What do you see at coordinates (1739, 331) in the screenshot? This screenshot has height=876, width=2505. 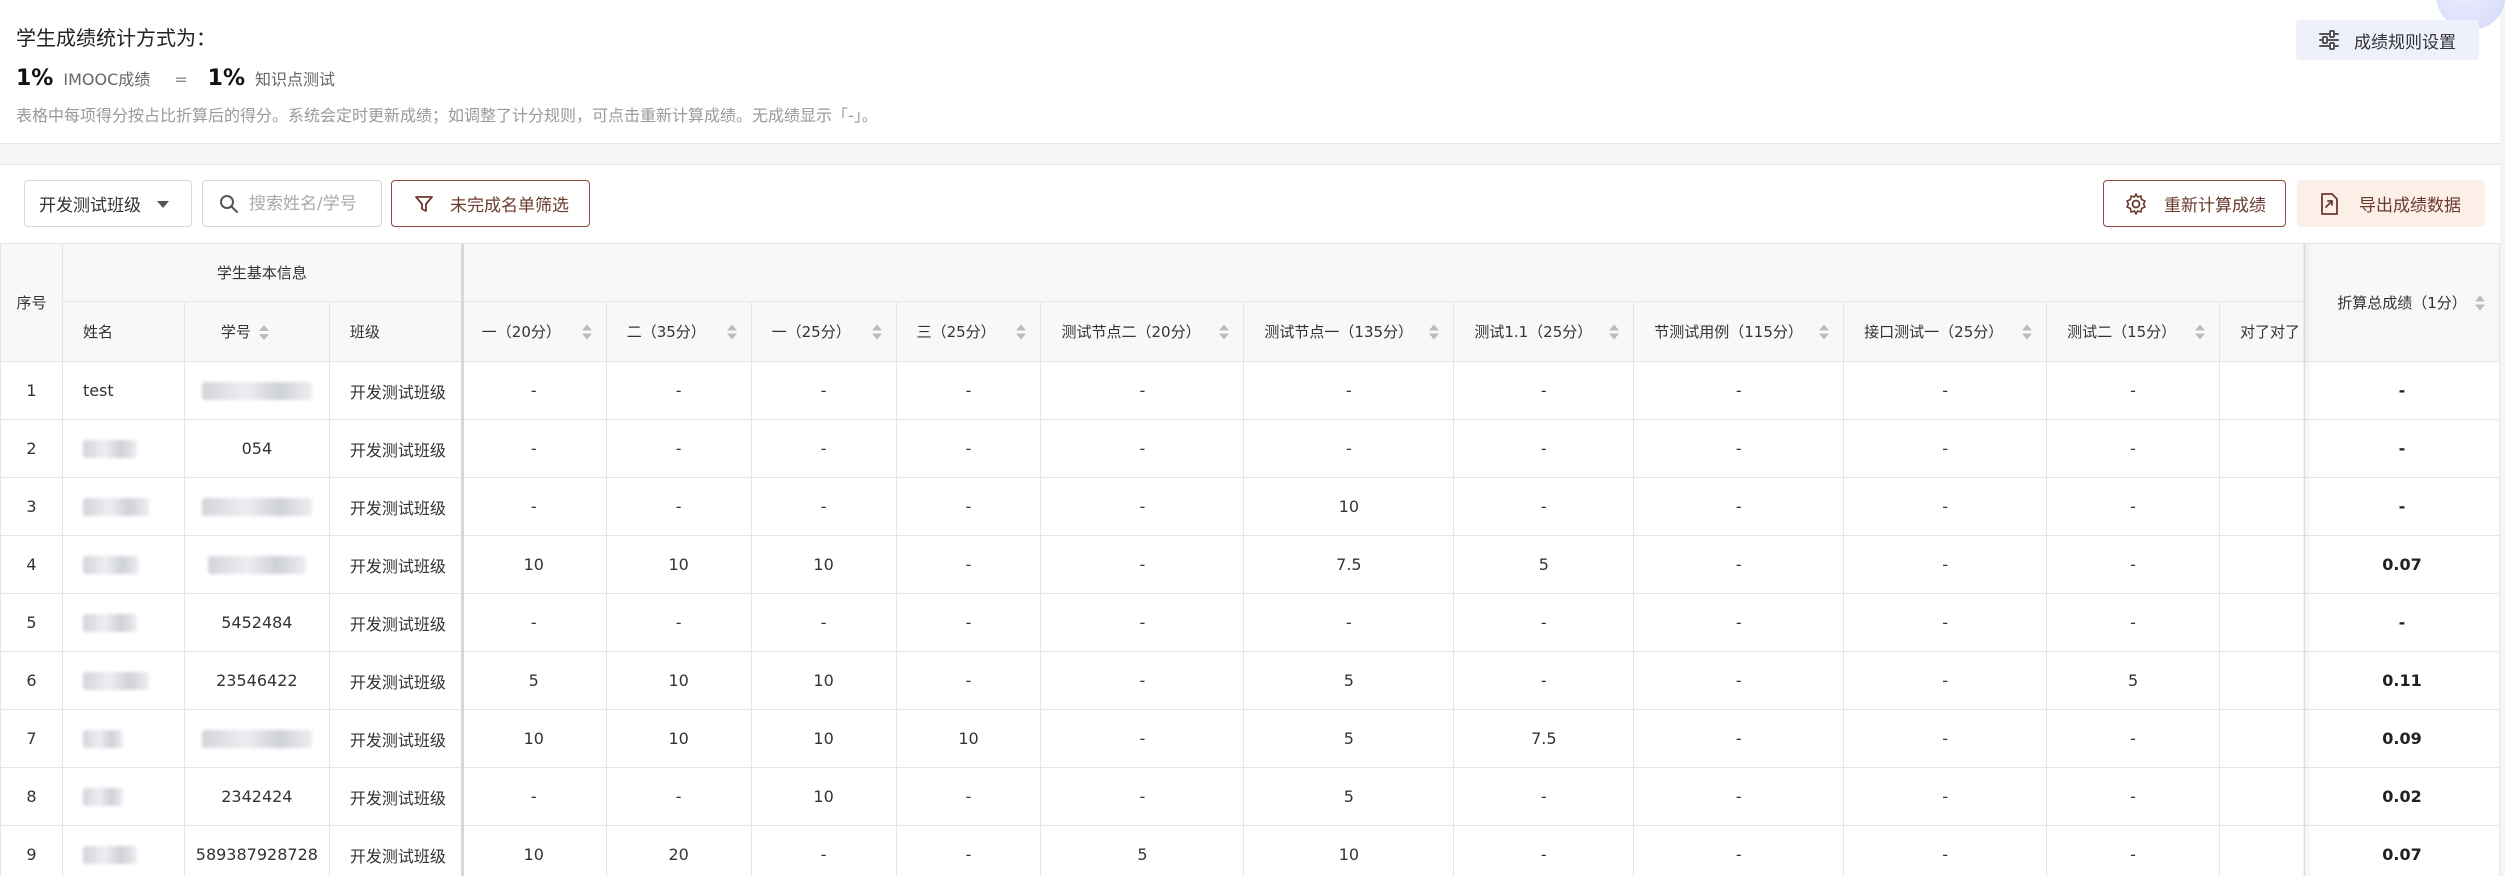 I see `score-column-header: 节测试用例（115分）` at bounding box center [1739, 331].